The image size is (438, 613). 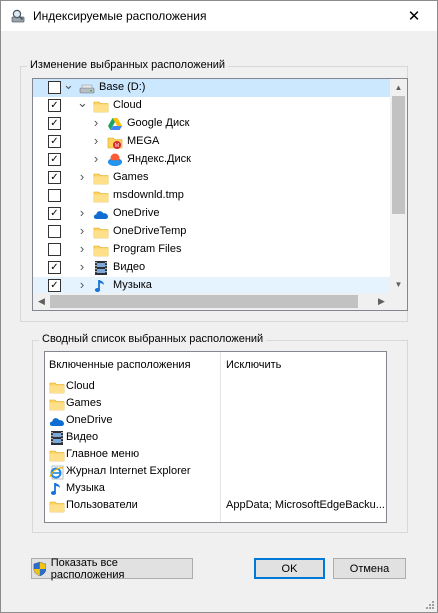 What do you see at coordinates (211, 268) in the screenshot?
I see `tree-item: ✓ › Видео` at bounding box center [211, 268].